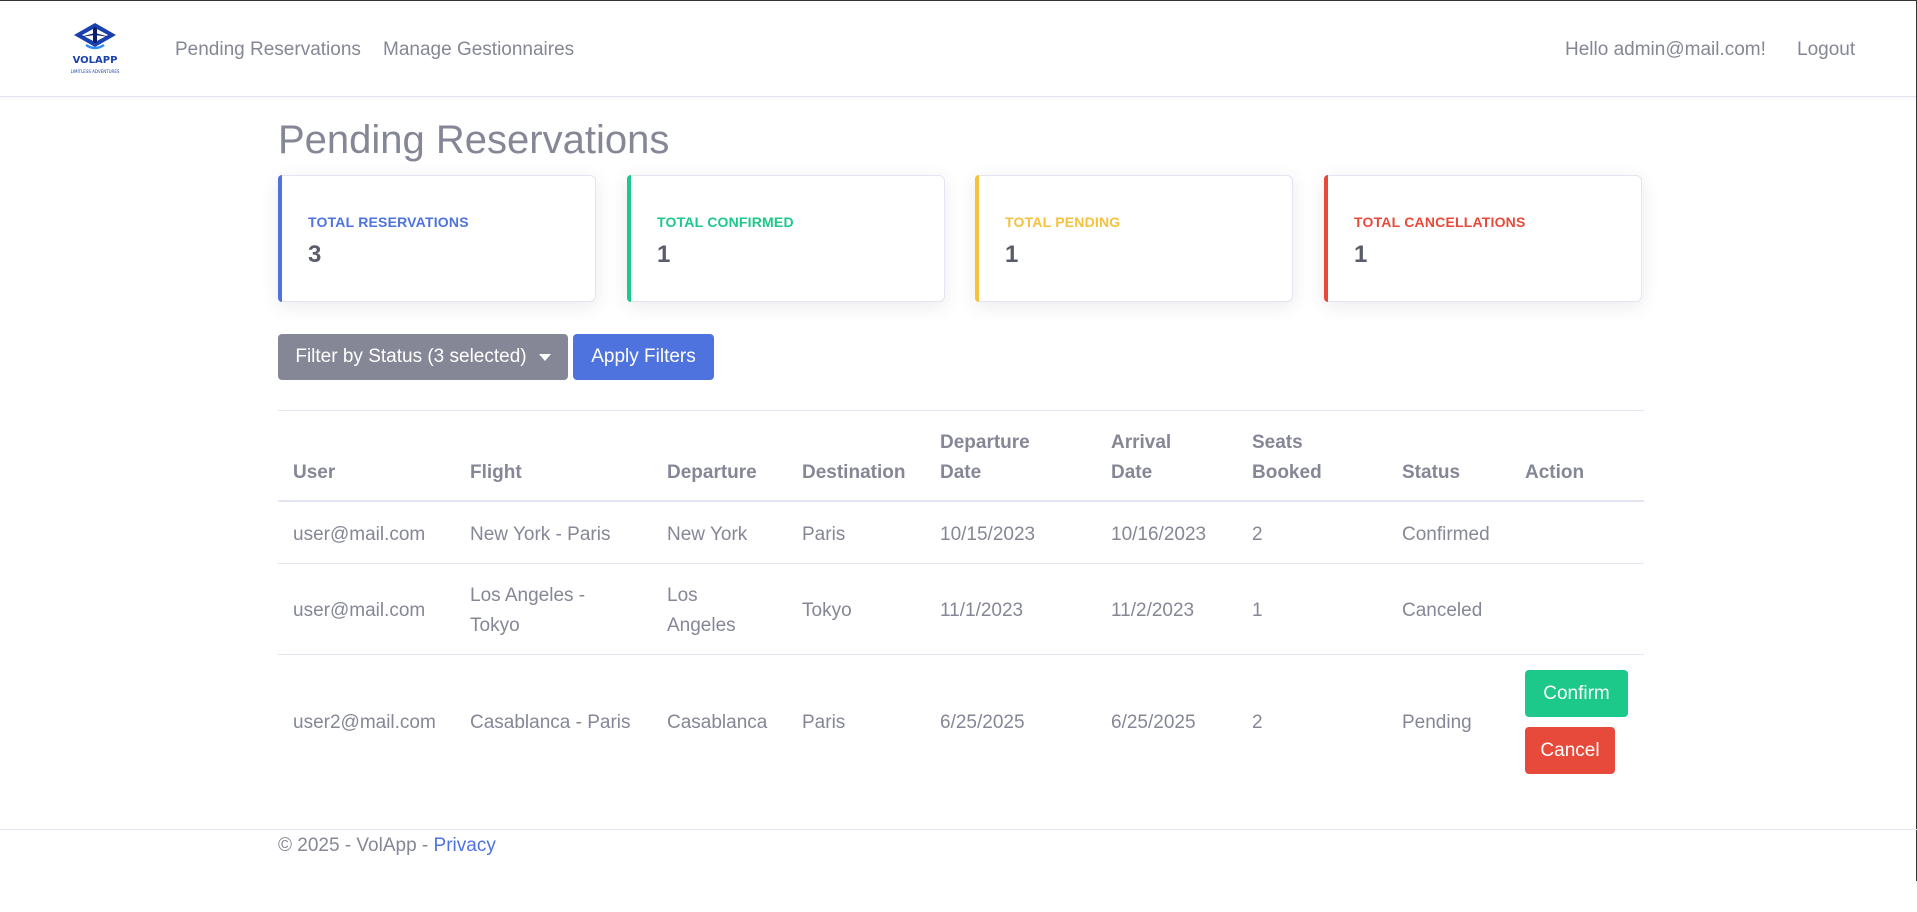 Image resolution: width=1917 pixels, height=912 pixels. I want to click on stat-card-total-pending: TOTAL PENDING 1, so click(1134, 238).